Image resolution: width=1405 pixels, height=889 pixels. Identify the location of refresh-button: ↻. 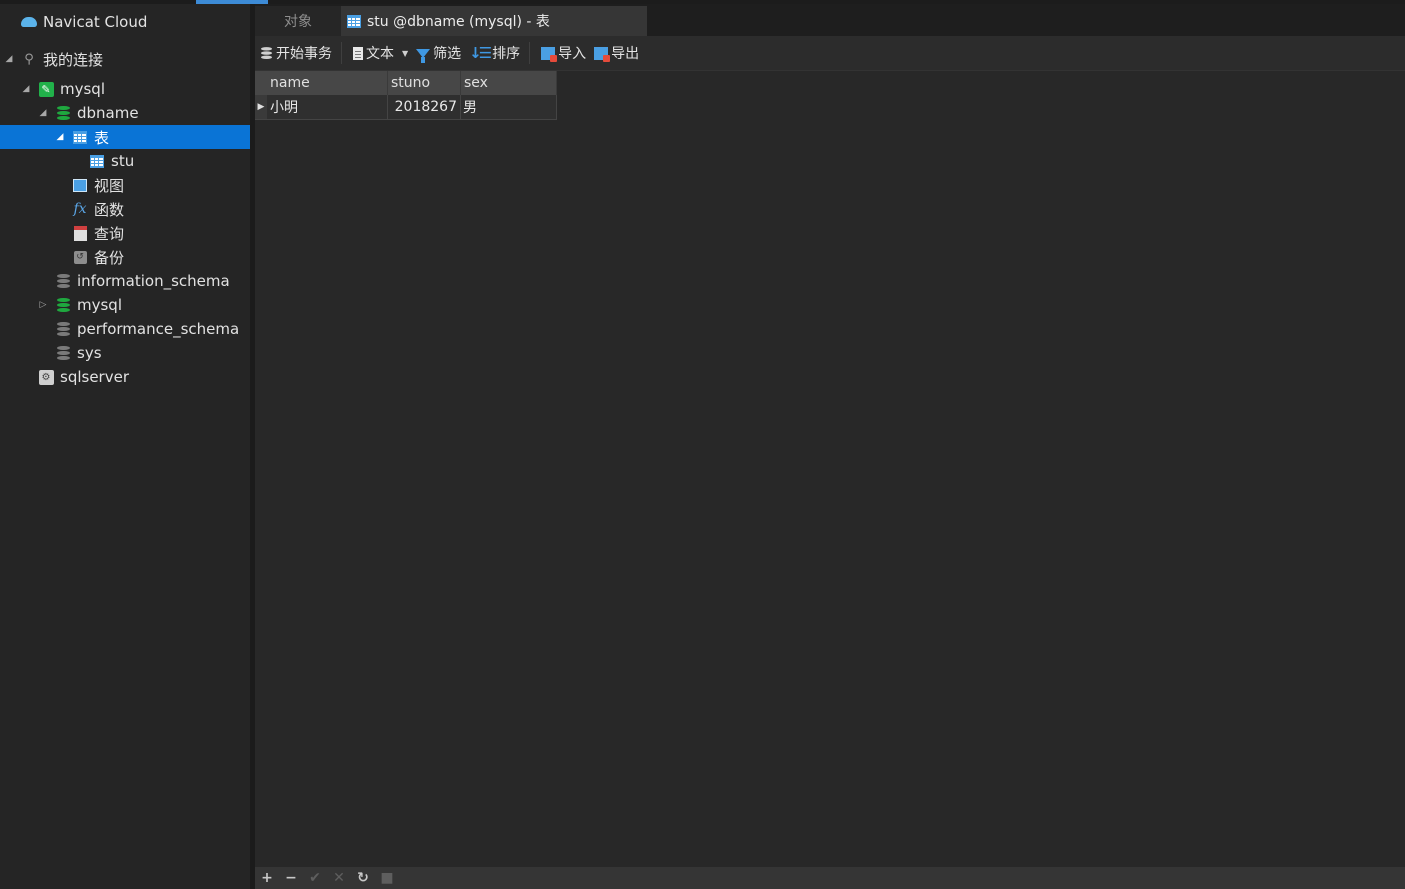
(363, 878).